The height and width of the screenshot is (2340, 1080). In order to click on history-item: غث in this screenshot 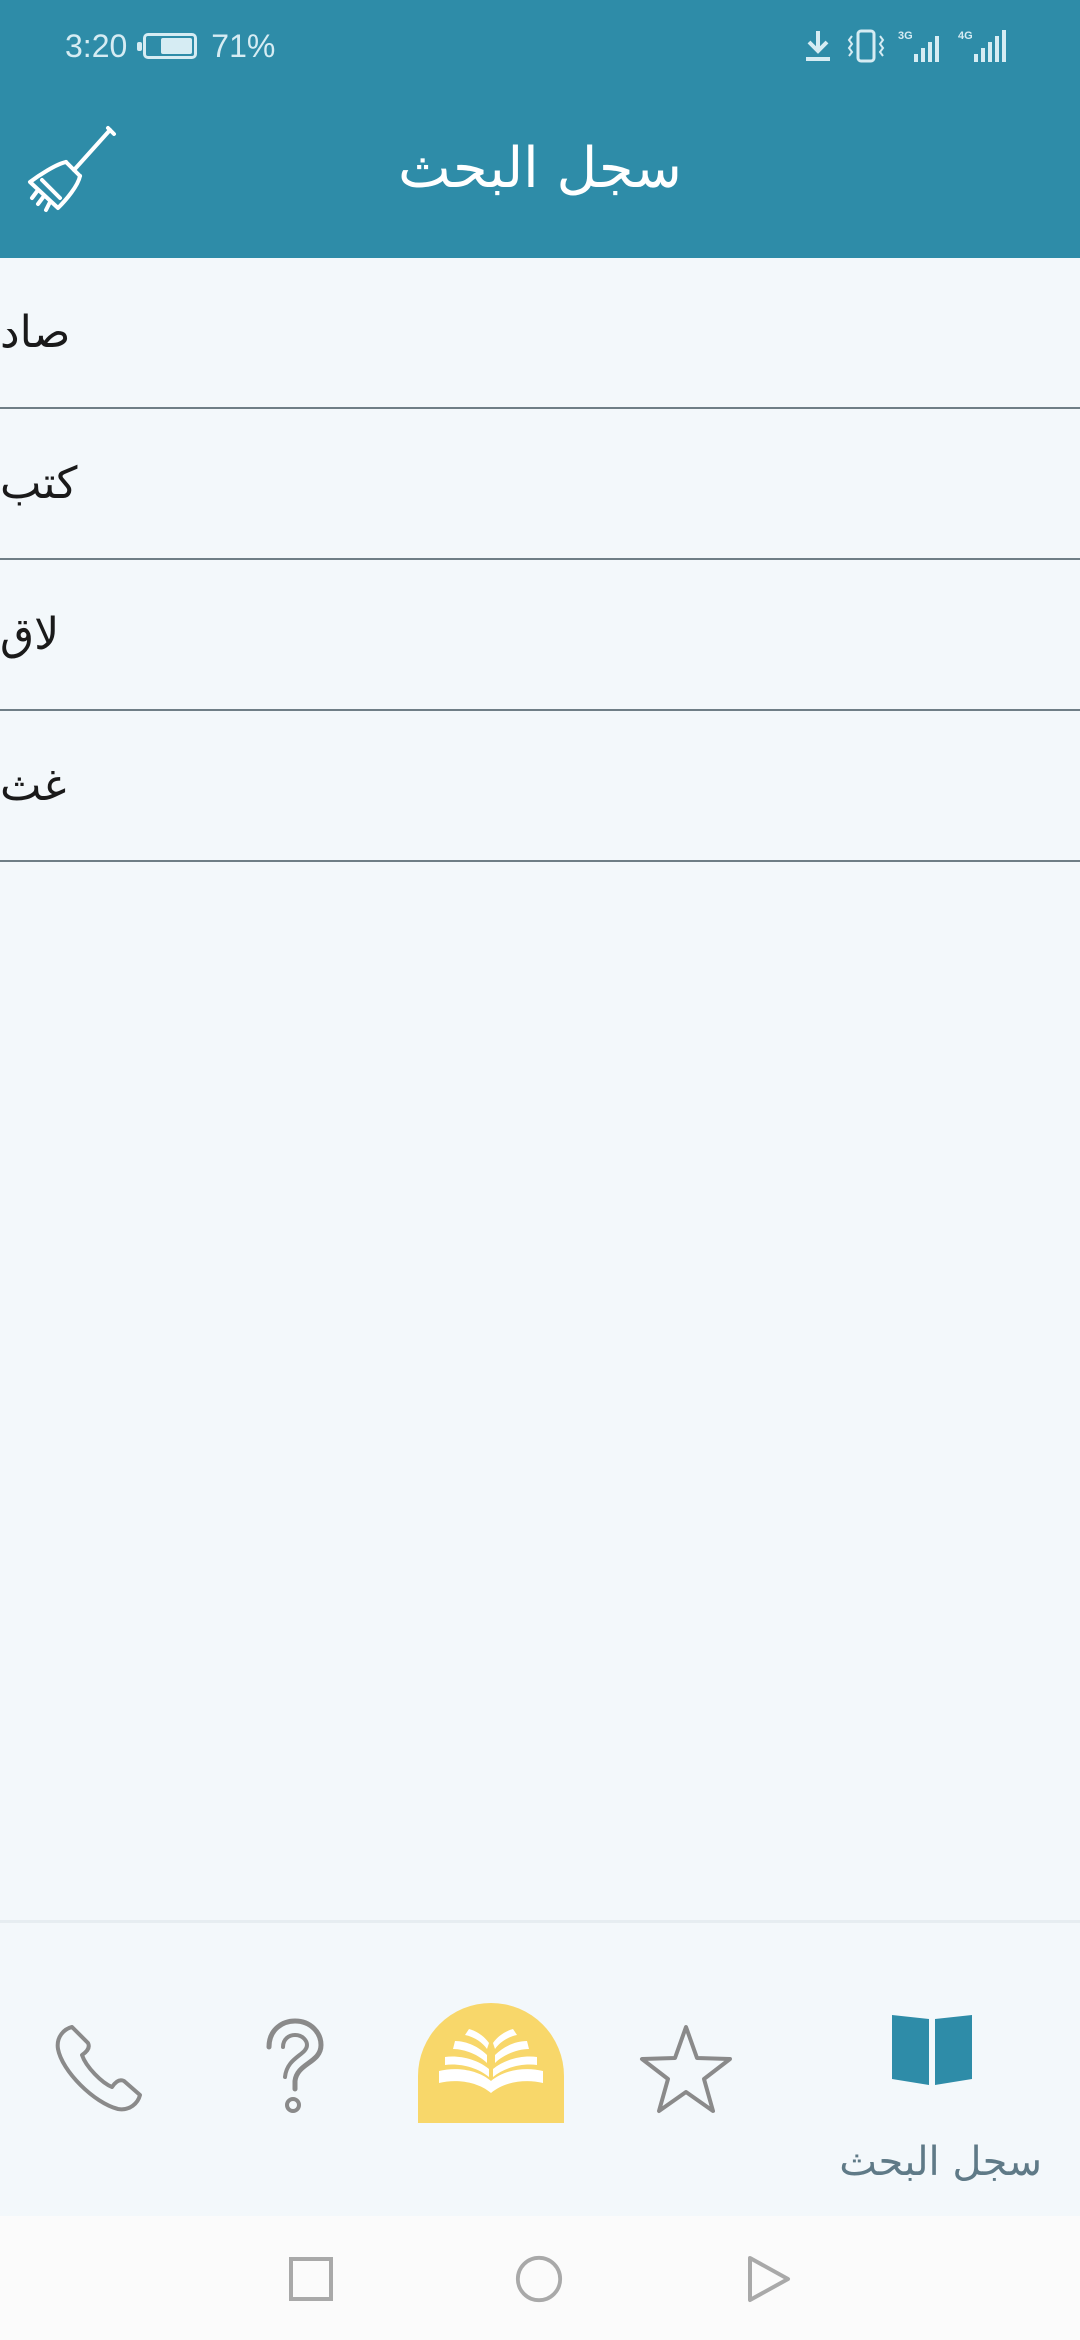, I will do `click(540, 786)`.